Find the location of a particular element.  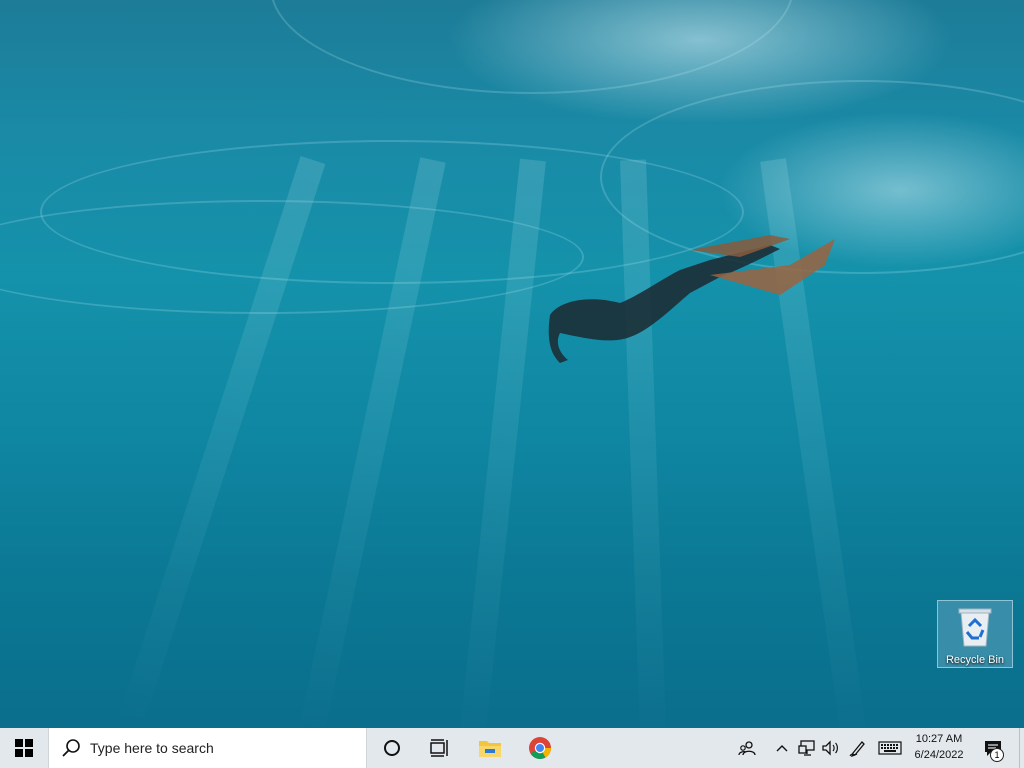

pen-icon is located at coordinates (857, 749).